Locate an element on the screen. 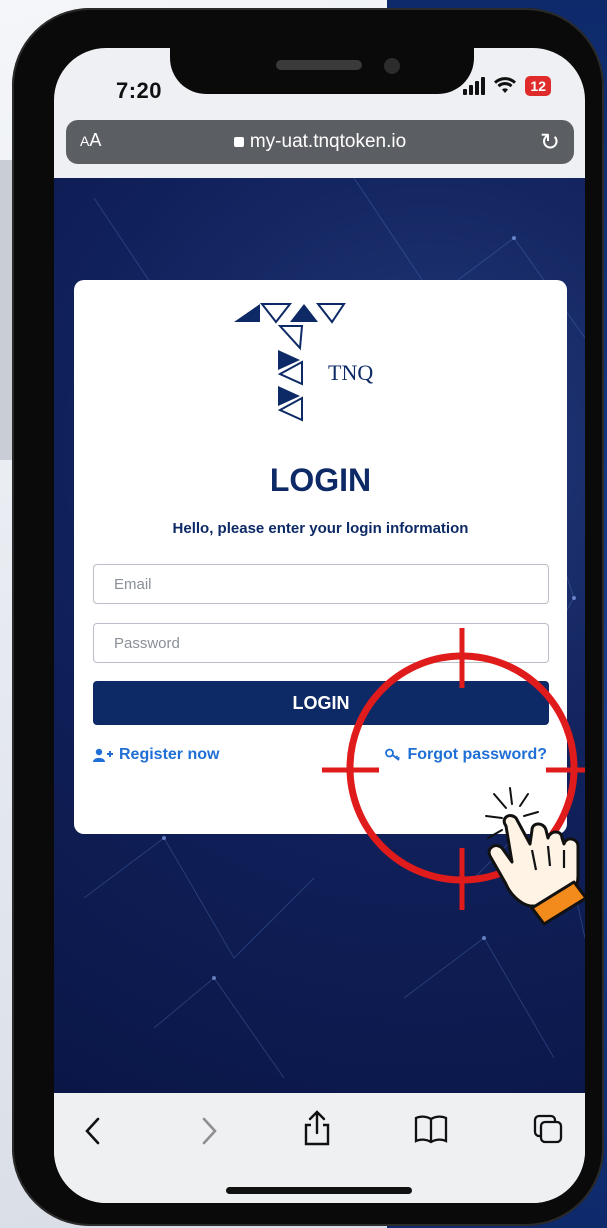 This screenshot has width=607, height=1228. forward-icon is located at coordinates (209, 1131).